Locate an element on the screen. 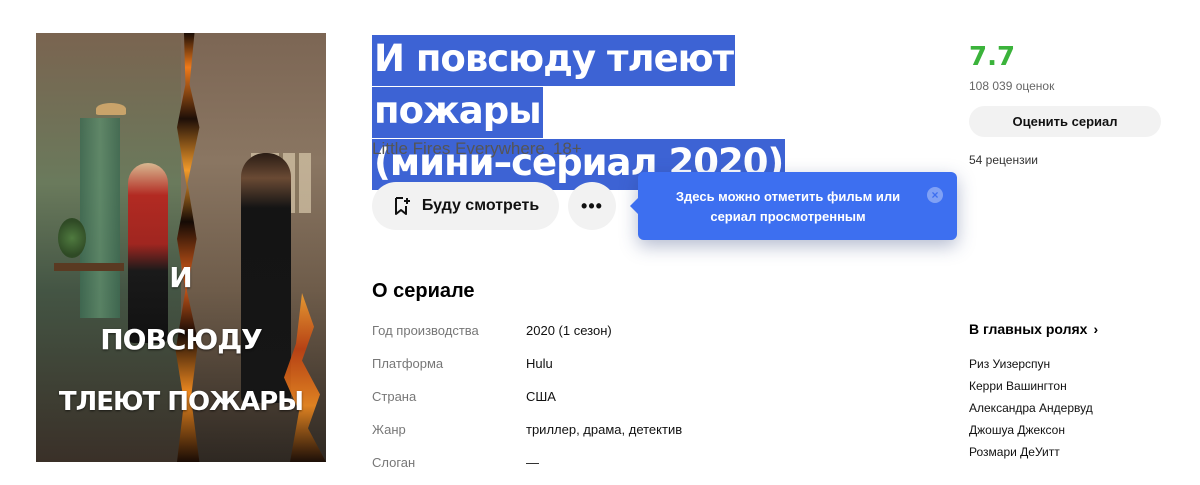 The width and height of the screenshot is (1200, 485). page-title-line1: И повсюду тлеют пожары is located at coordinates (554, 86).